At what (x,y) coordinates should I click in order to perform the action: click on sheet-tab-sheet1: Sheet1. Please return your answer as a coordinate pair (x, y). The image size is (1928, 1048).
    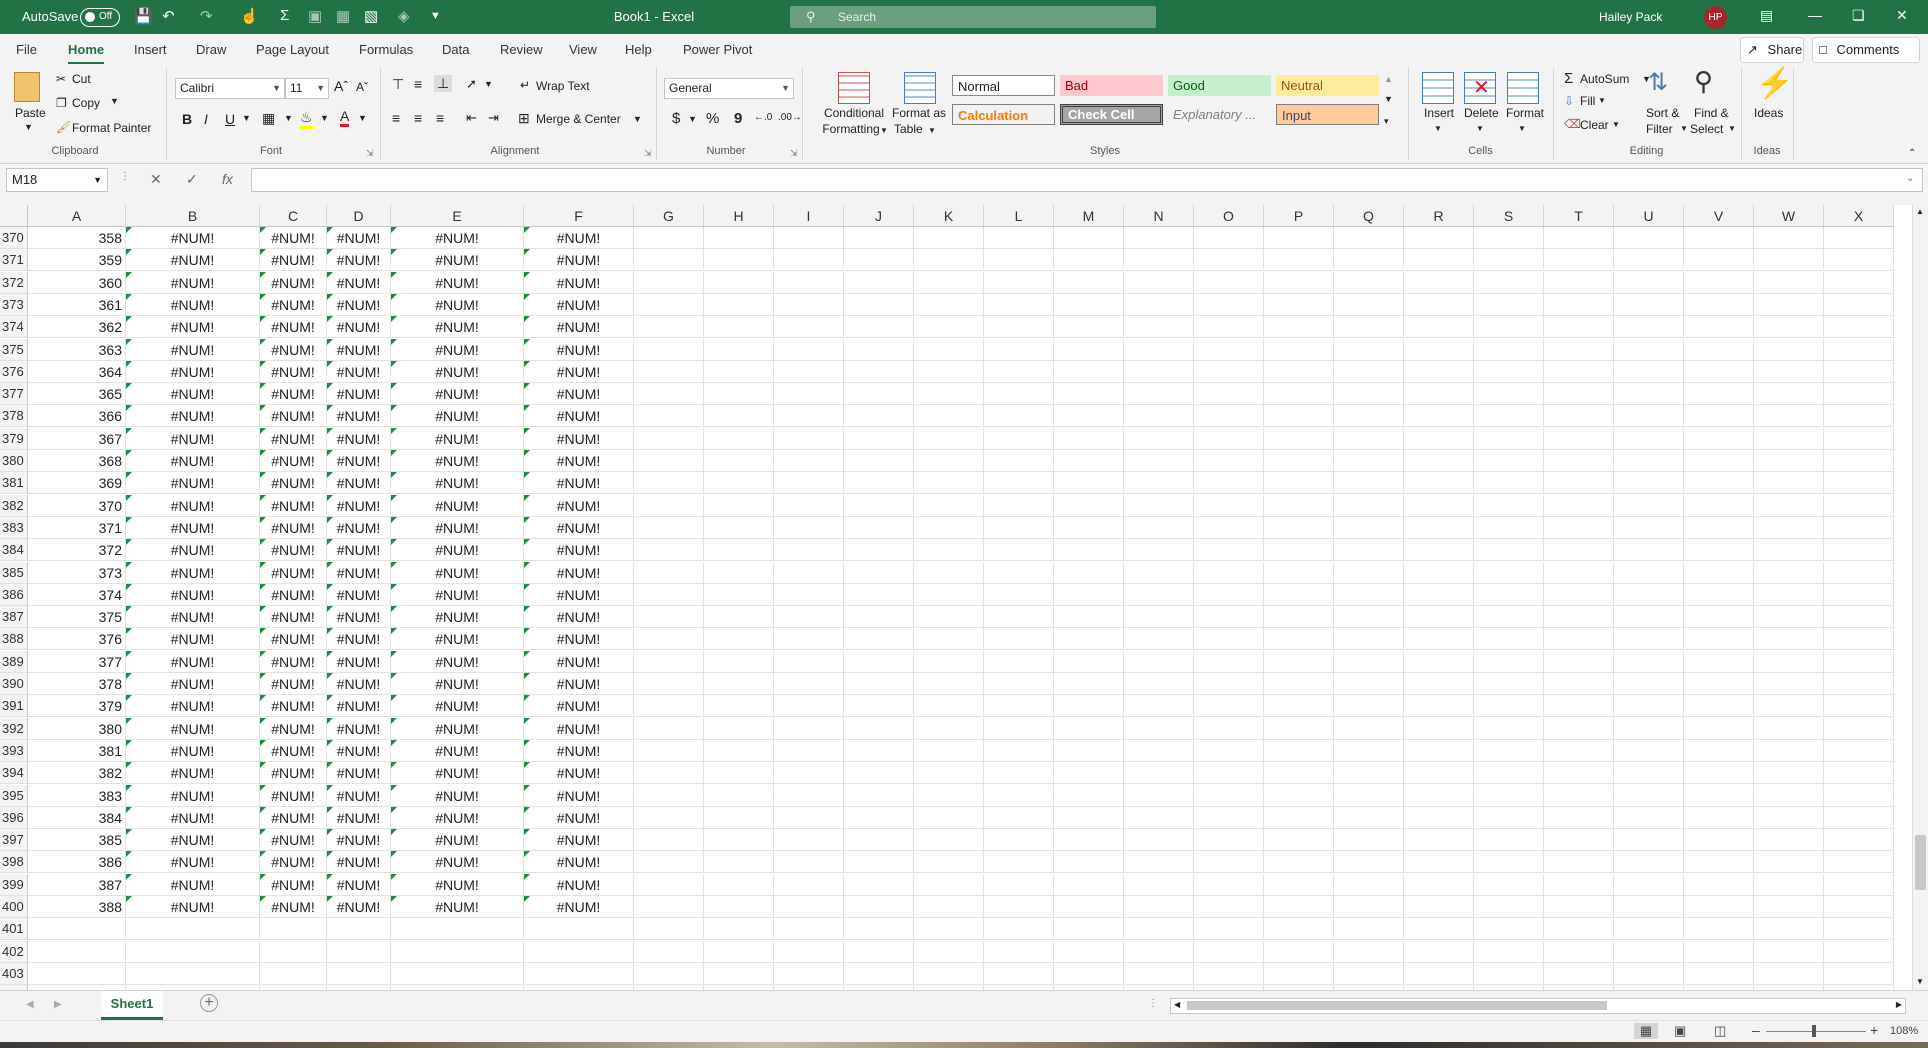
    Looking at the image, I should click on (132, 1005).